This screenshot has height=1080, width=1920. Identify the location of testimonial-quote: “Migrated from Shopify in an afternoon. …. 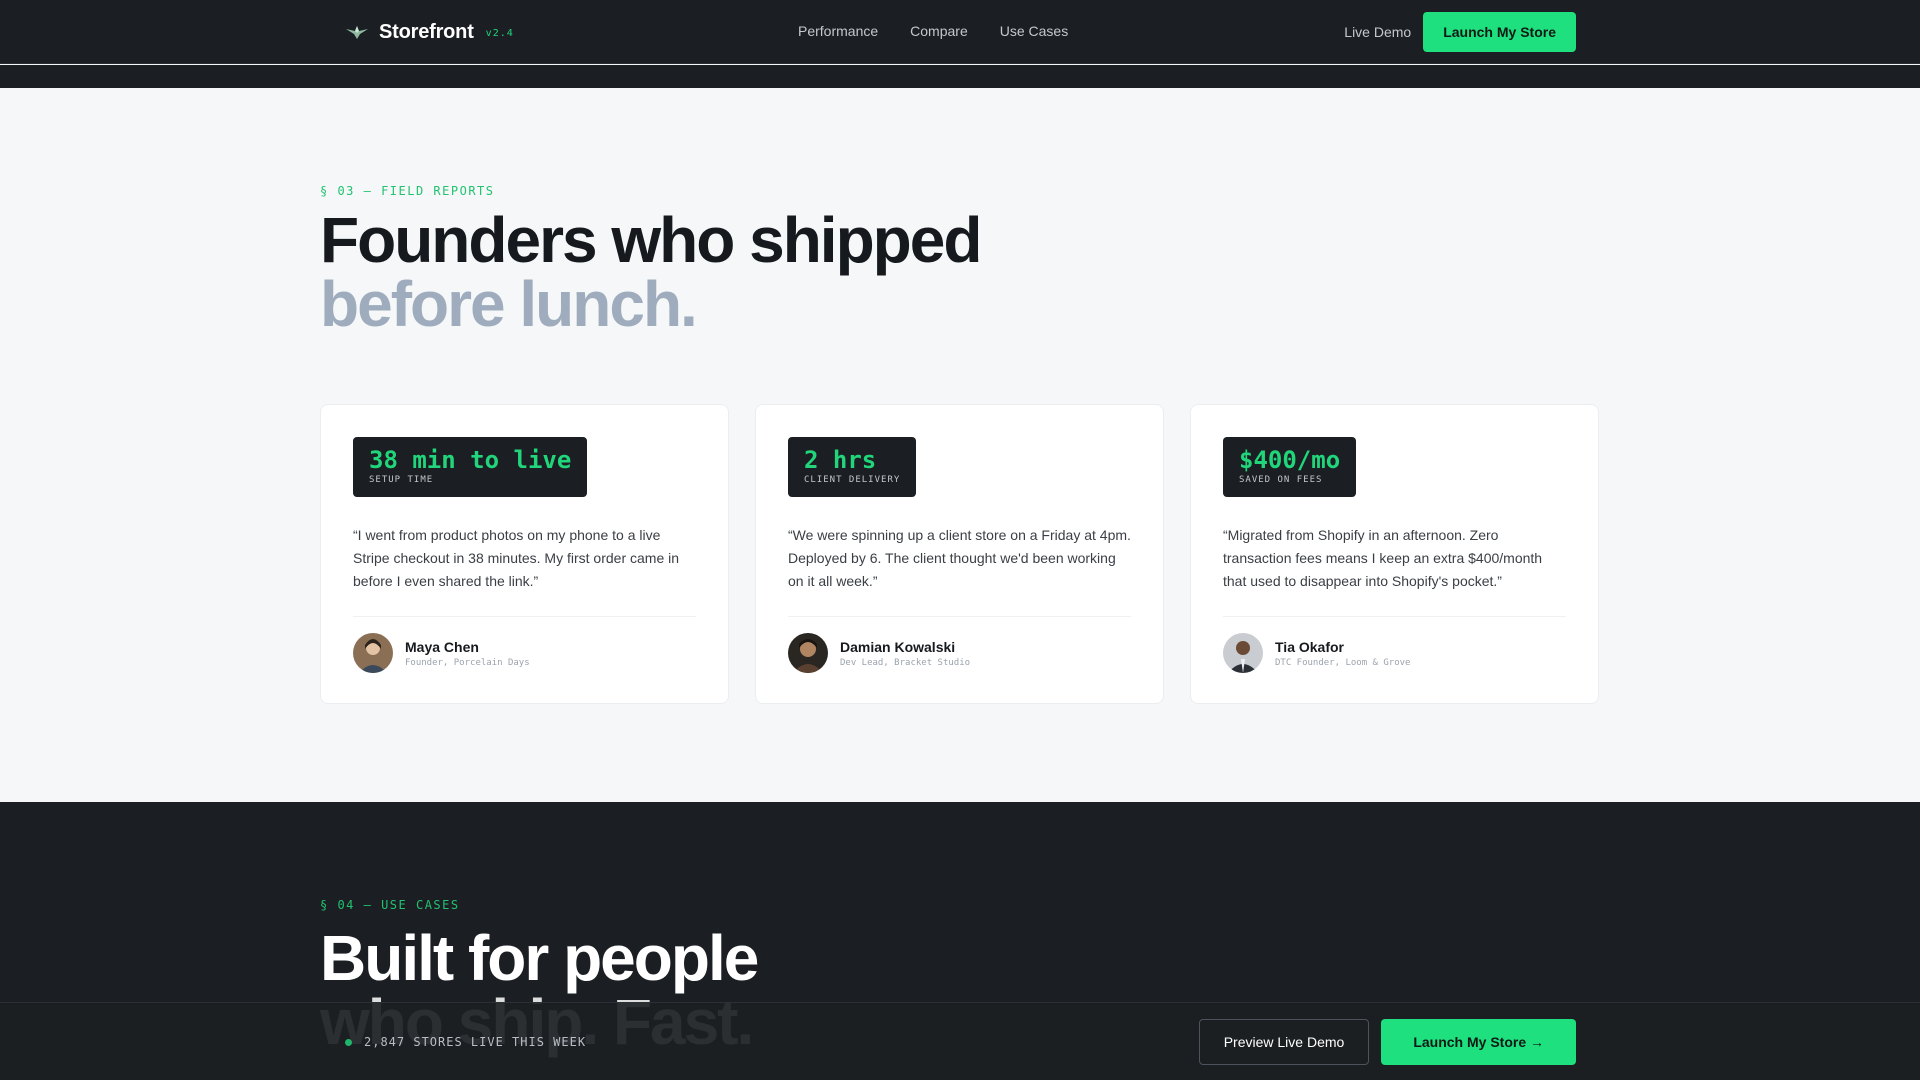
(1383, 558).